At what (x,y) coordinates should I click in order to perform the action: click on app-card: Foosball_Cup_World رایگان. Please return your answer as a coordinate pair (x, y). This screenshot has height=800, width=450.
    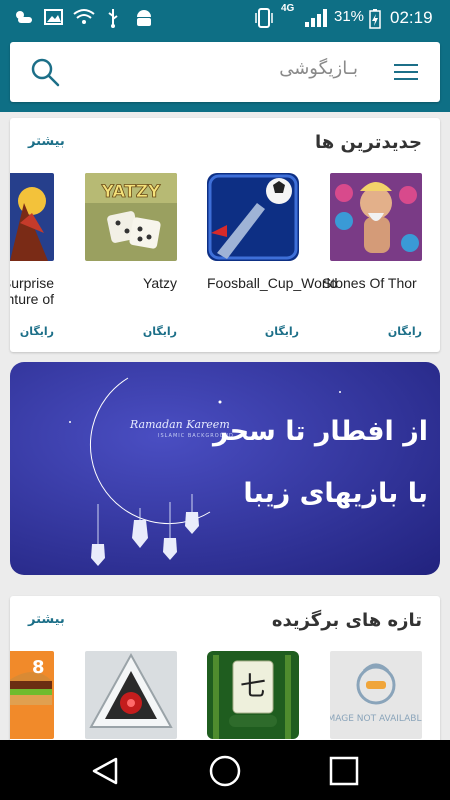
    Looking at the image, I should click on (272, 255).